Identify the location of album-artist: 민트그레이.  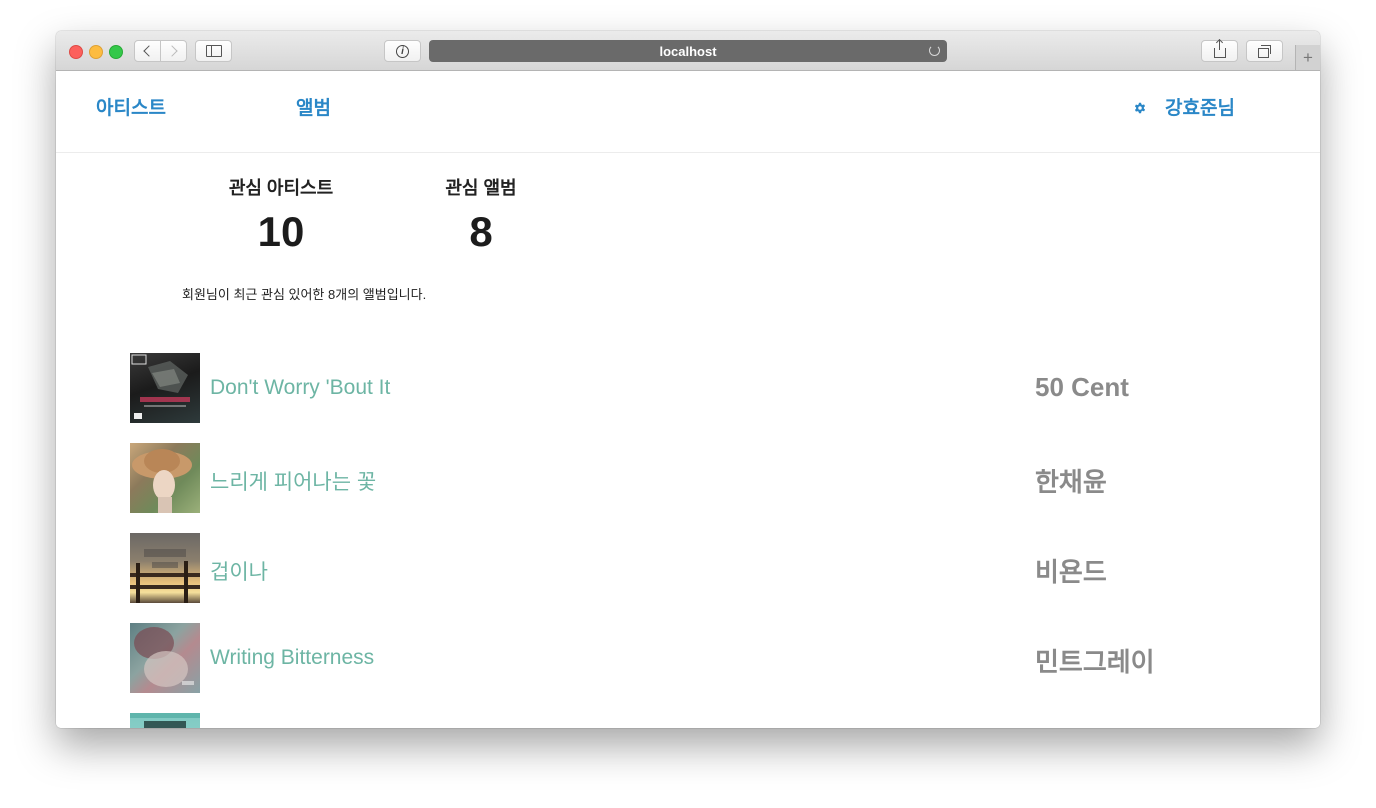
(1095, 660).